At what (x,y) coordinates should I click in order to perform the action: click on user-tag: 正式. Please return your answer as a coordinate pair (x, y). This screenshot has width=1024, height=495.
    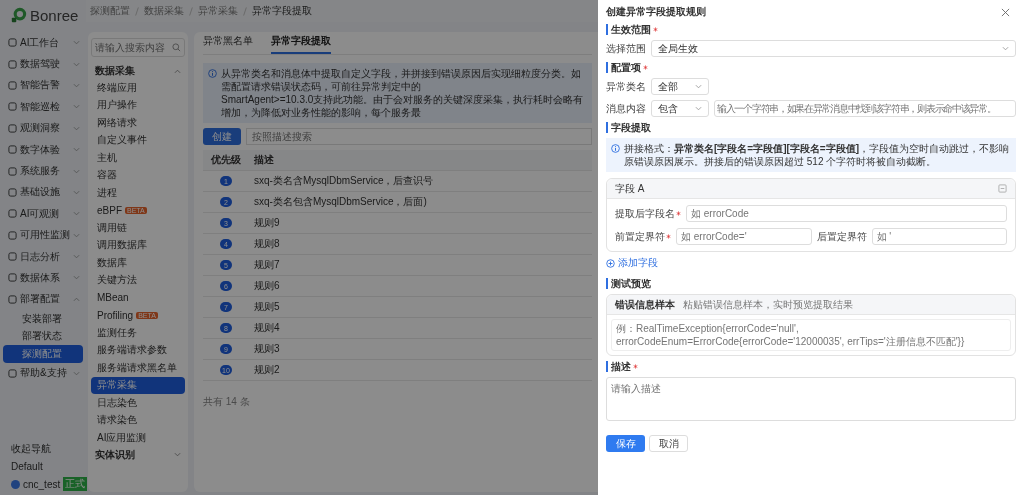
    Looking at the image, I should click on (75, 484).